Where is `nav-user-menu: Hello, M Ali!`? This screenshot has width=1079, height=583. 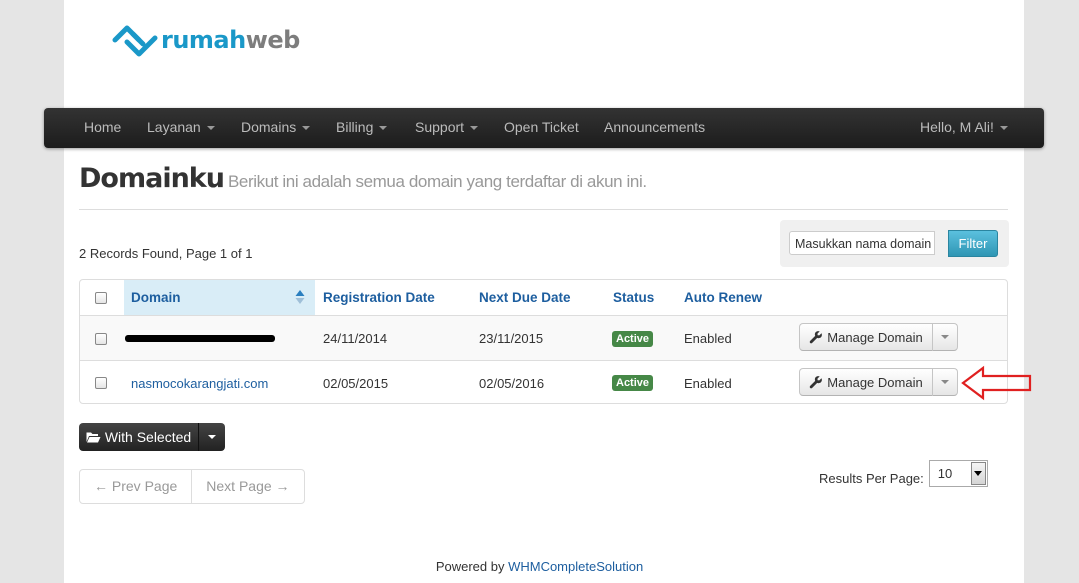
nav-user-menu: Hello, M Ali! is located at coordinates (964, 128).